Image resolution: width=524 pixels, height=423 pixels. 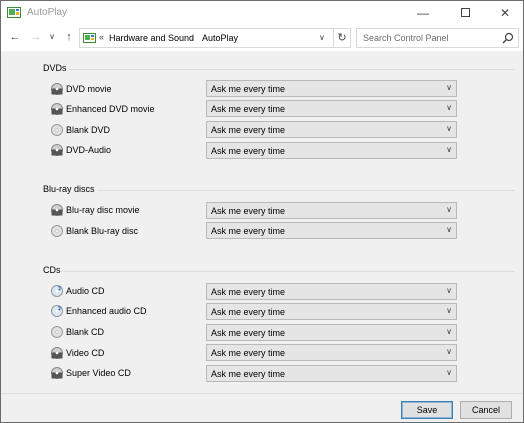 What do you see at coordinates (85, 291) in the screenshot?
I see `row-label-audio-cd: Audio CD` at bounding box center [85, 291].